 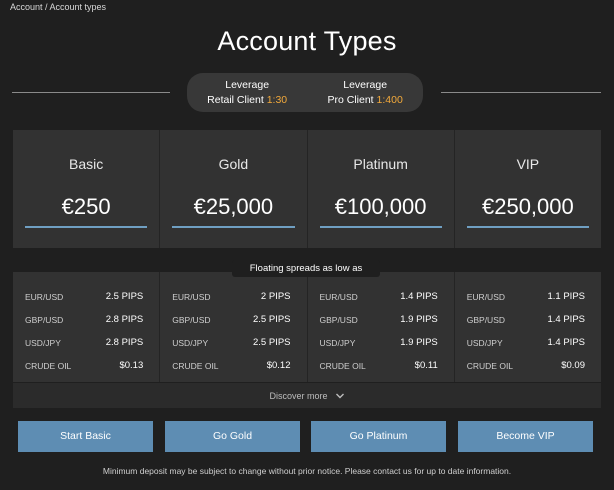 I want to click on plan-price: €250, so click(x=86, y=206).